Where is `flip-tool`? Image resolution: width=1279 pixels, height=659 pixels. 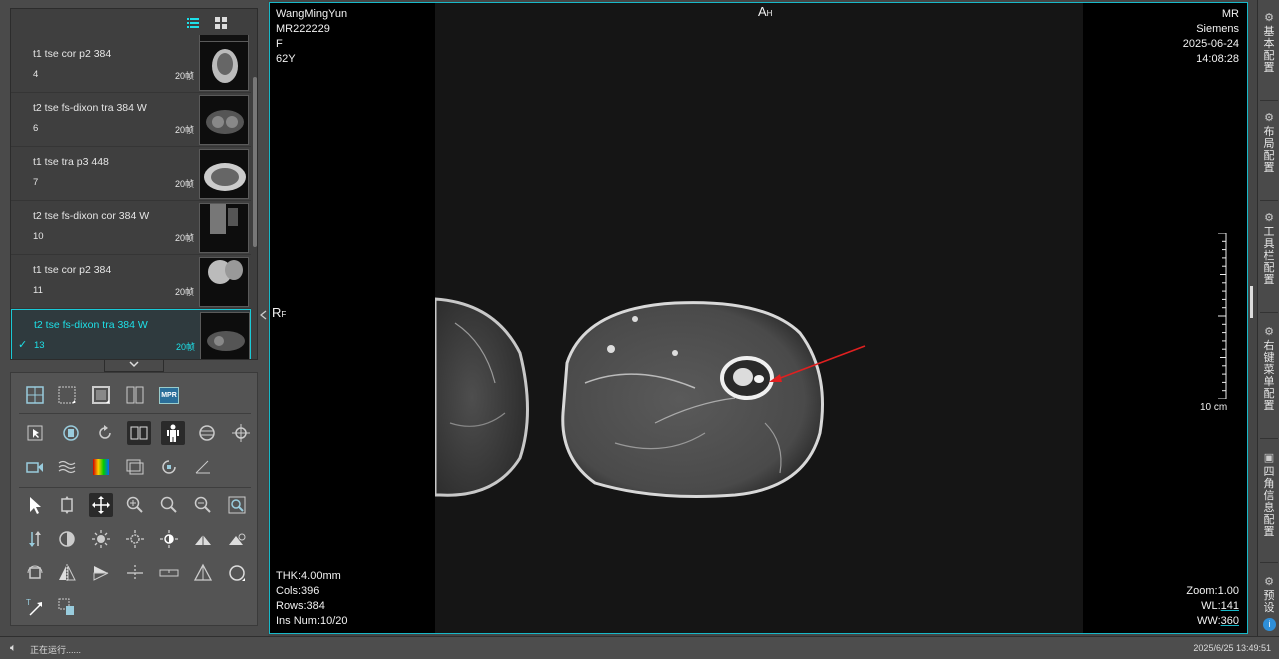
flip-tool is located at coordinates (35, 539).